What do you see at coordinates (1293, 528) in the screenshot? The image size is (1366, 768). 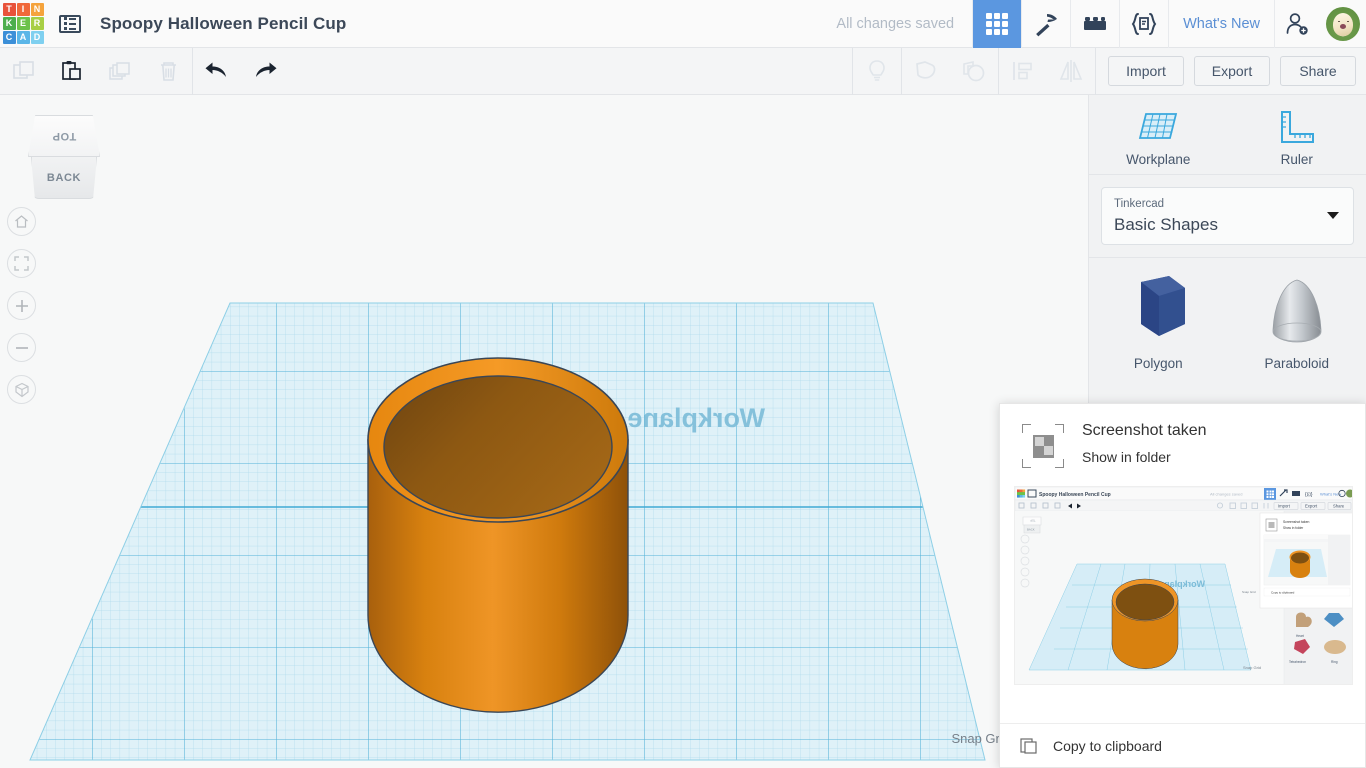 I see `svg-text: Show in folder` at bounding box center [1293, 528].